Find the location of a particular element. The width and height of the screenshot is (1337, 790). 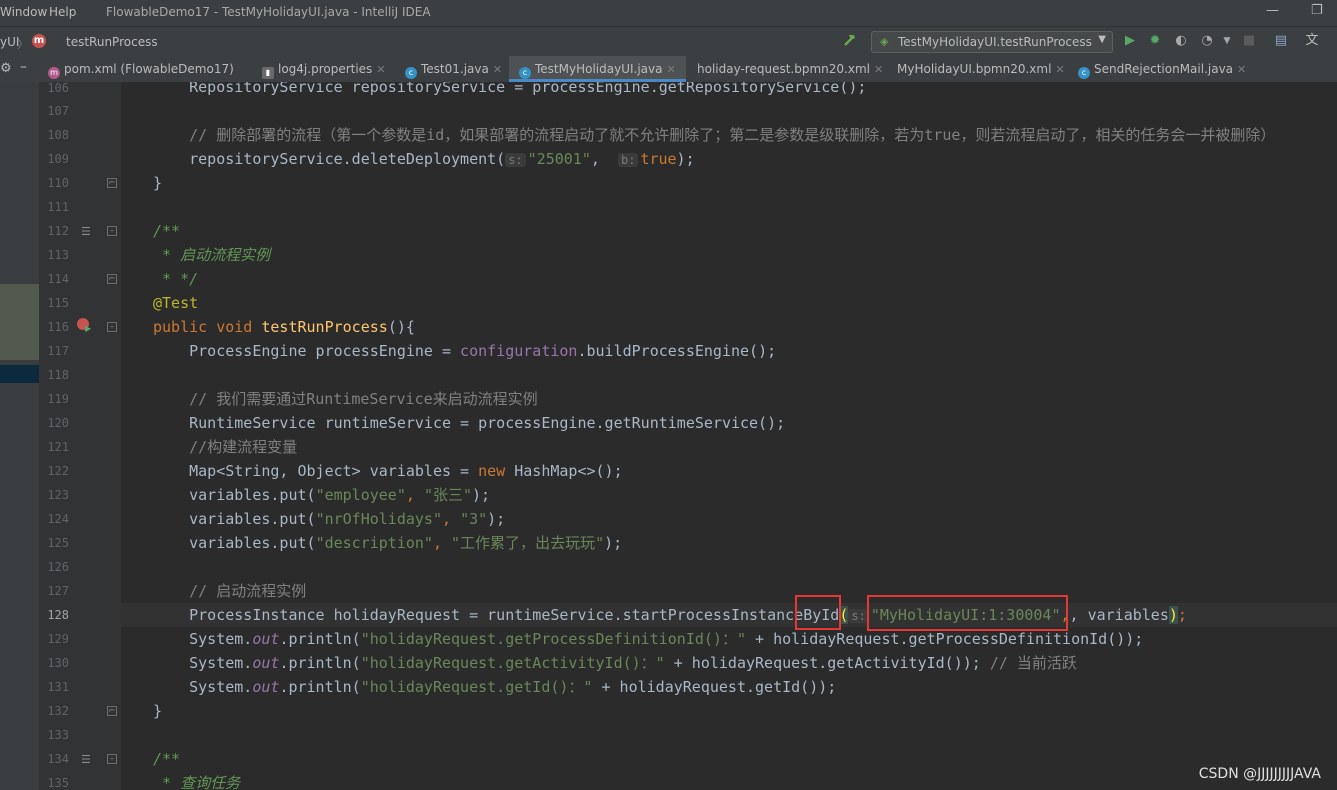

code-text: HashMap<>(); is located at coordinates (564, 471).